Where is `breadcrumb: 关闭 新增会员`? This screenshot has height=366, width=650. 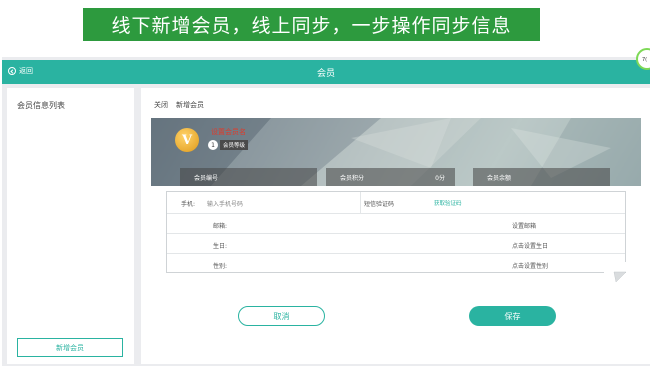
breadcrumb: 关闭 新增会员 is located at coordinates (179, 105).